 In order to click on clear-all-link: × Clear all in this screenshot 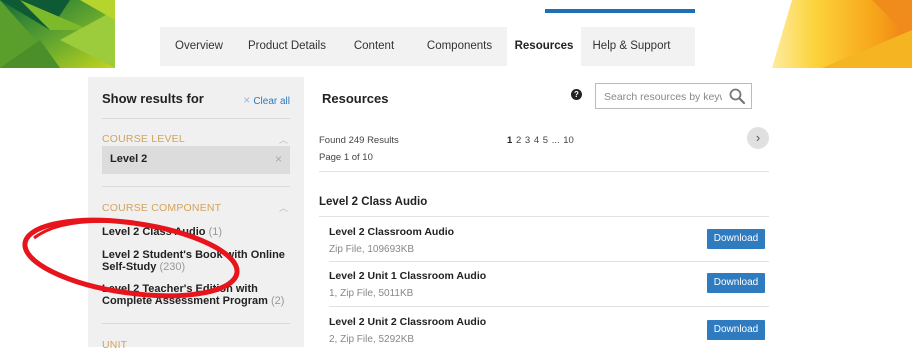, I will do `click(266, 100)`.